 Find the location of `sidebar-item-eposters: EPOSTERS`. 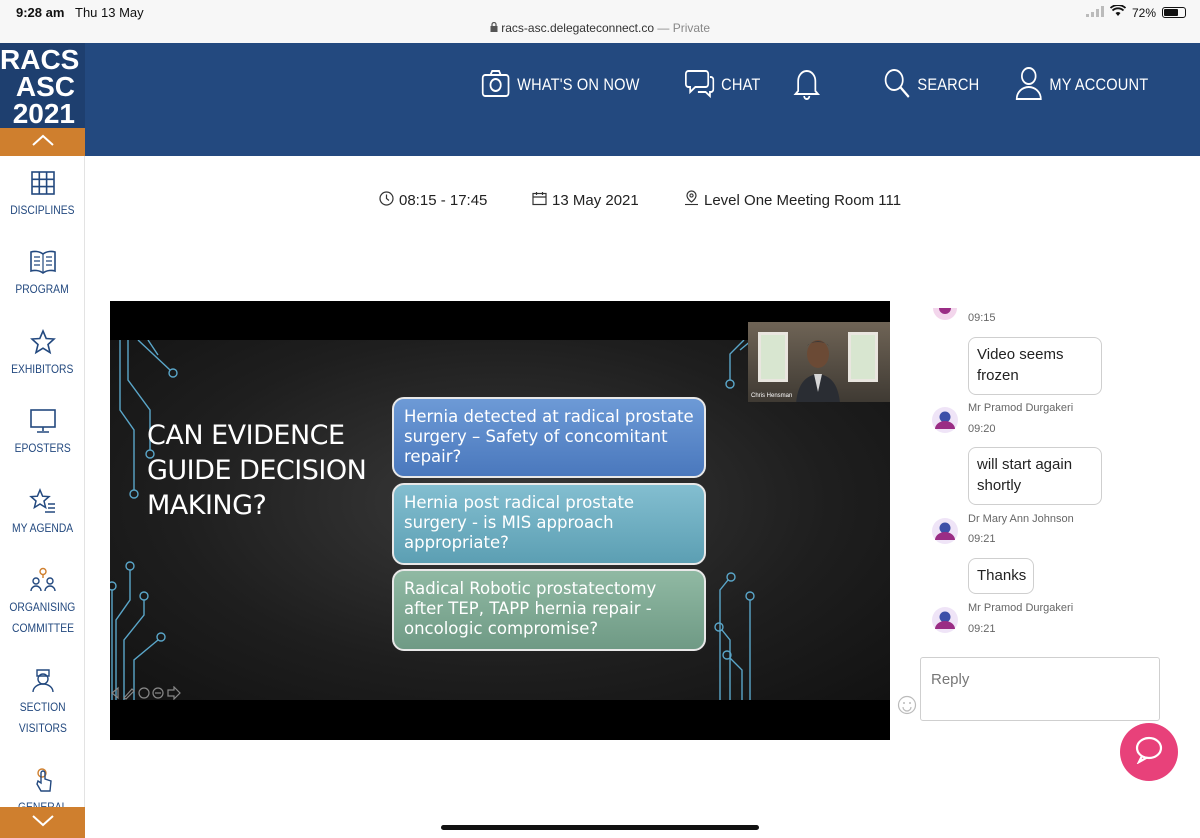

sidebar-item-eposters: EPOSTERS is located at coordinates (42, 433).